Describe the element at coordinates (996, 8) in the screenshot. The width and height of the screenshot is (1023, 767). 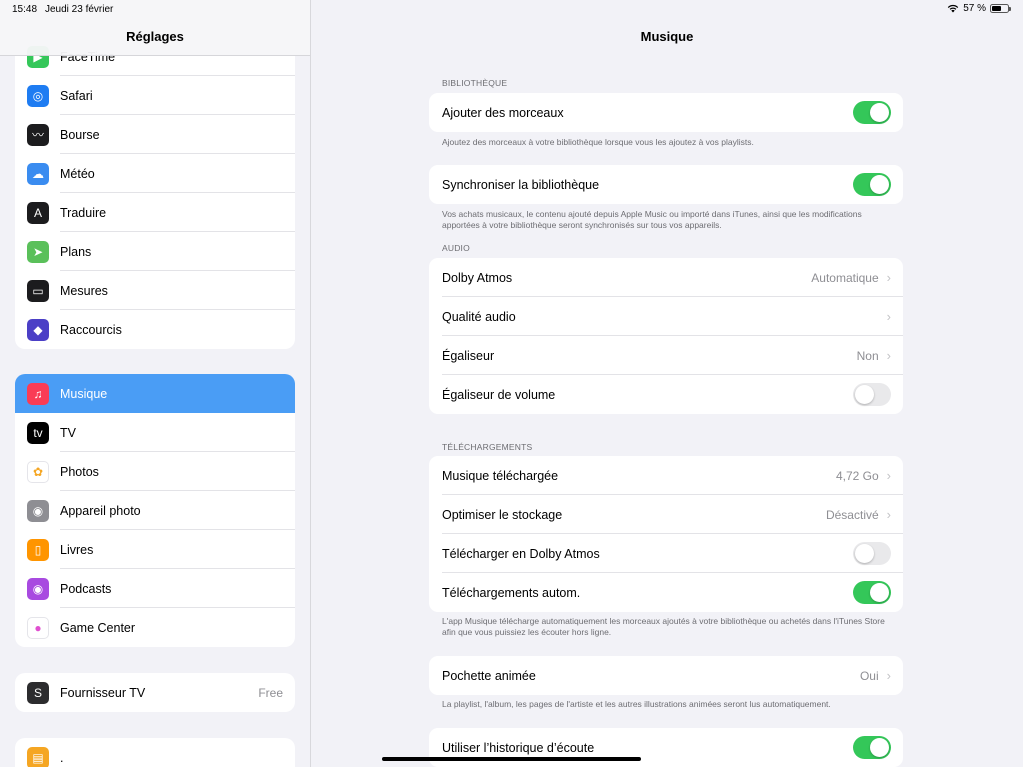
I see `battery-level` at that location.